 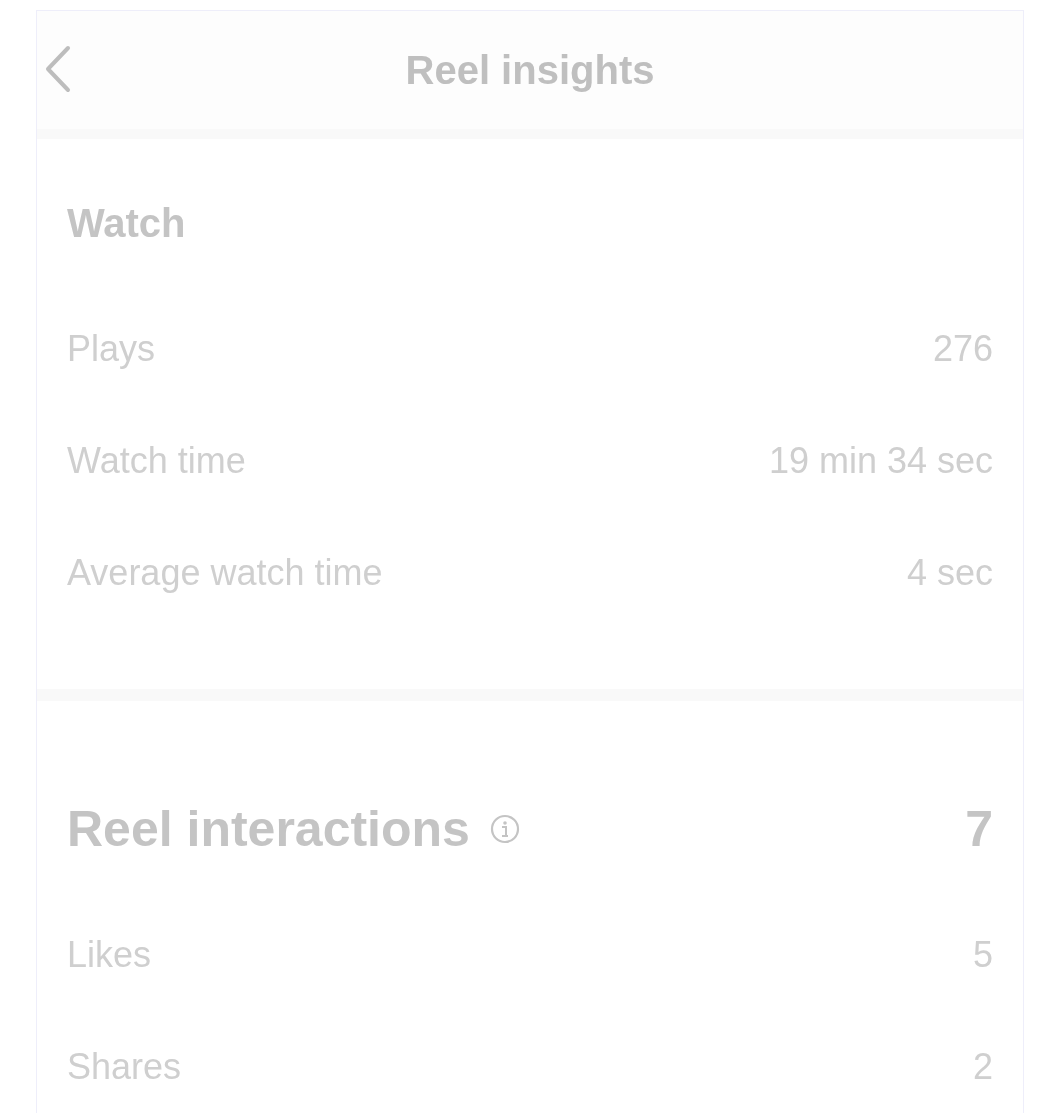 I want to click on total-value: 7, so click(x=979, y=829).